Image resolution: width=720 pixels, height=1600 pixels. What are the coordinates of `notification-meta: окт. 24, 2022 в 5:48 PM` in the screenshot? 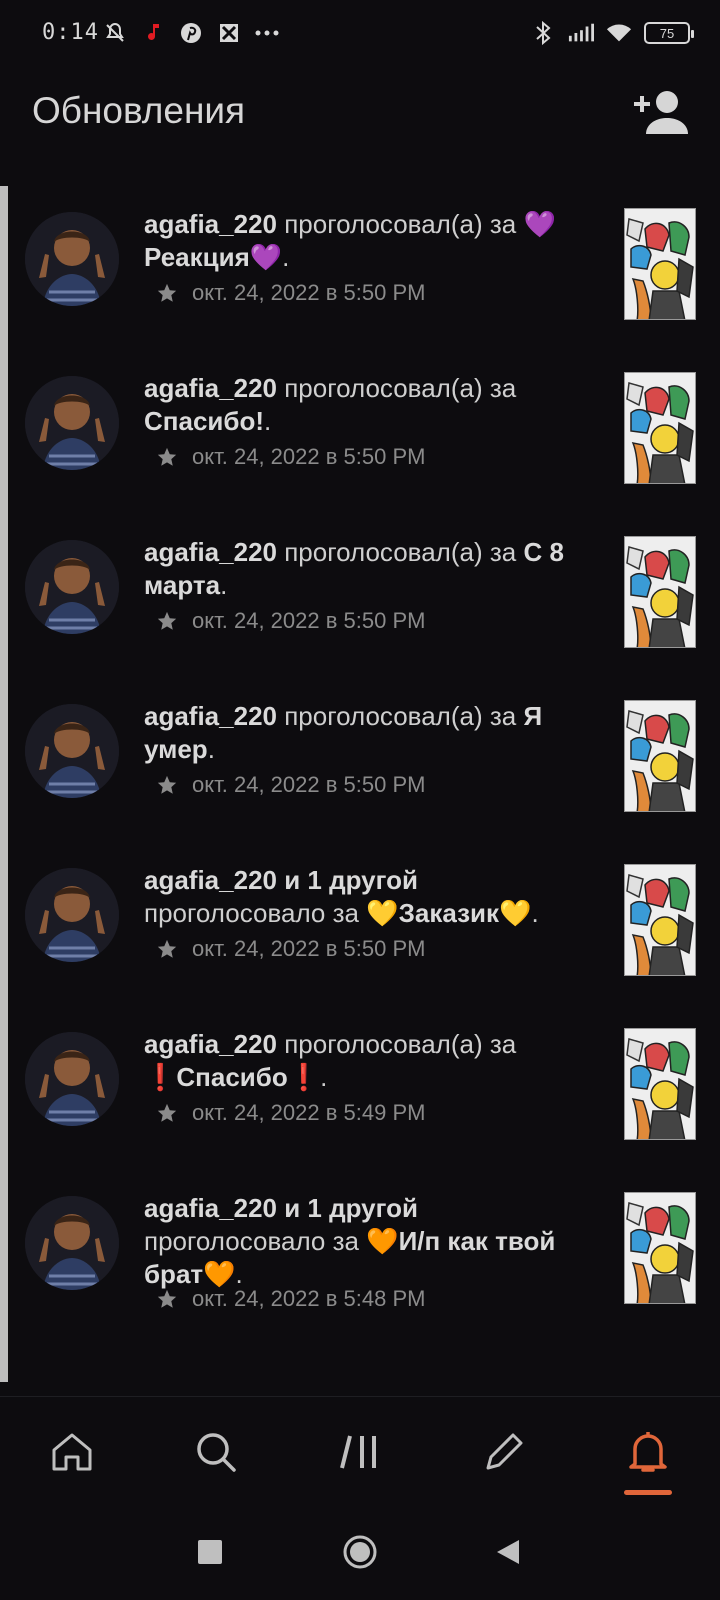 It's located at (290, 1299).